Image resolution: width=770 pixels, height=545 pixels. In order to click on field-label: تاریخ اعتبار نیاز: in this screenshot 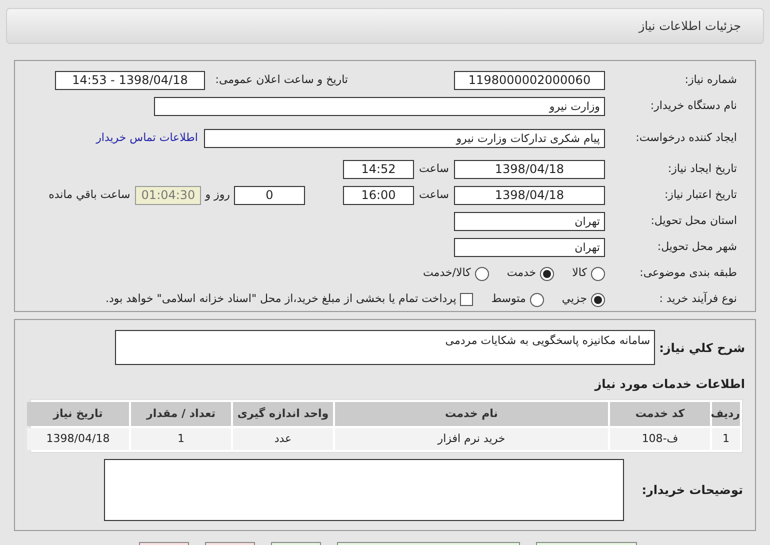, I will do `click(700, 195)`.